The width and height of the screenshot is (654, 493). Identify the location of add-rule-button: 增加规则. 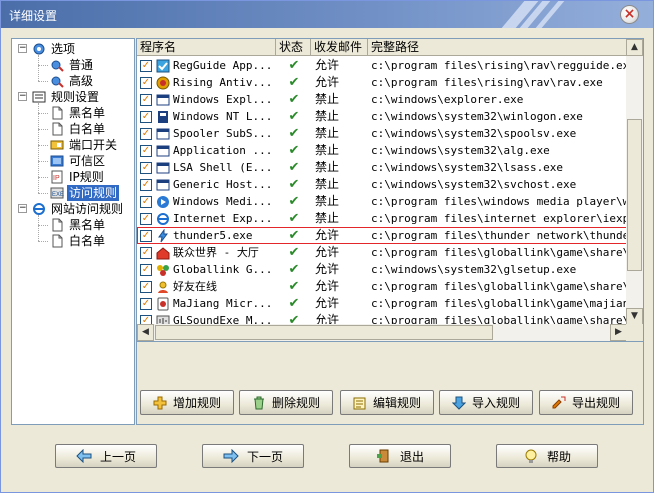
(187, 402).